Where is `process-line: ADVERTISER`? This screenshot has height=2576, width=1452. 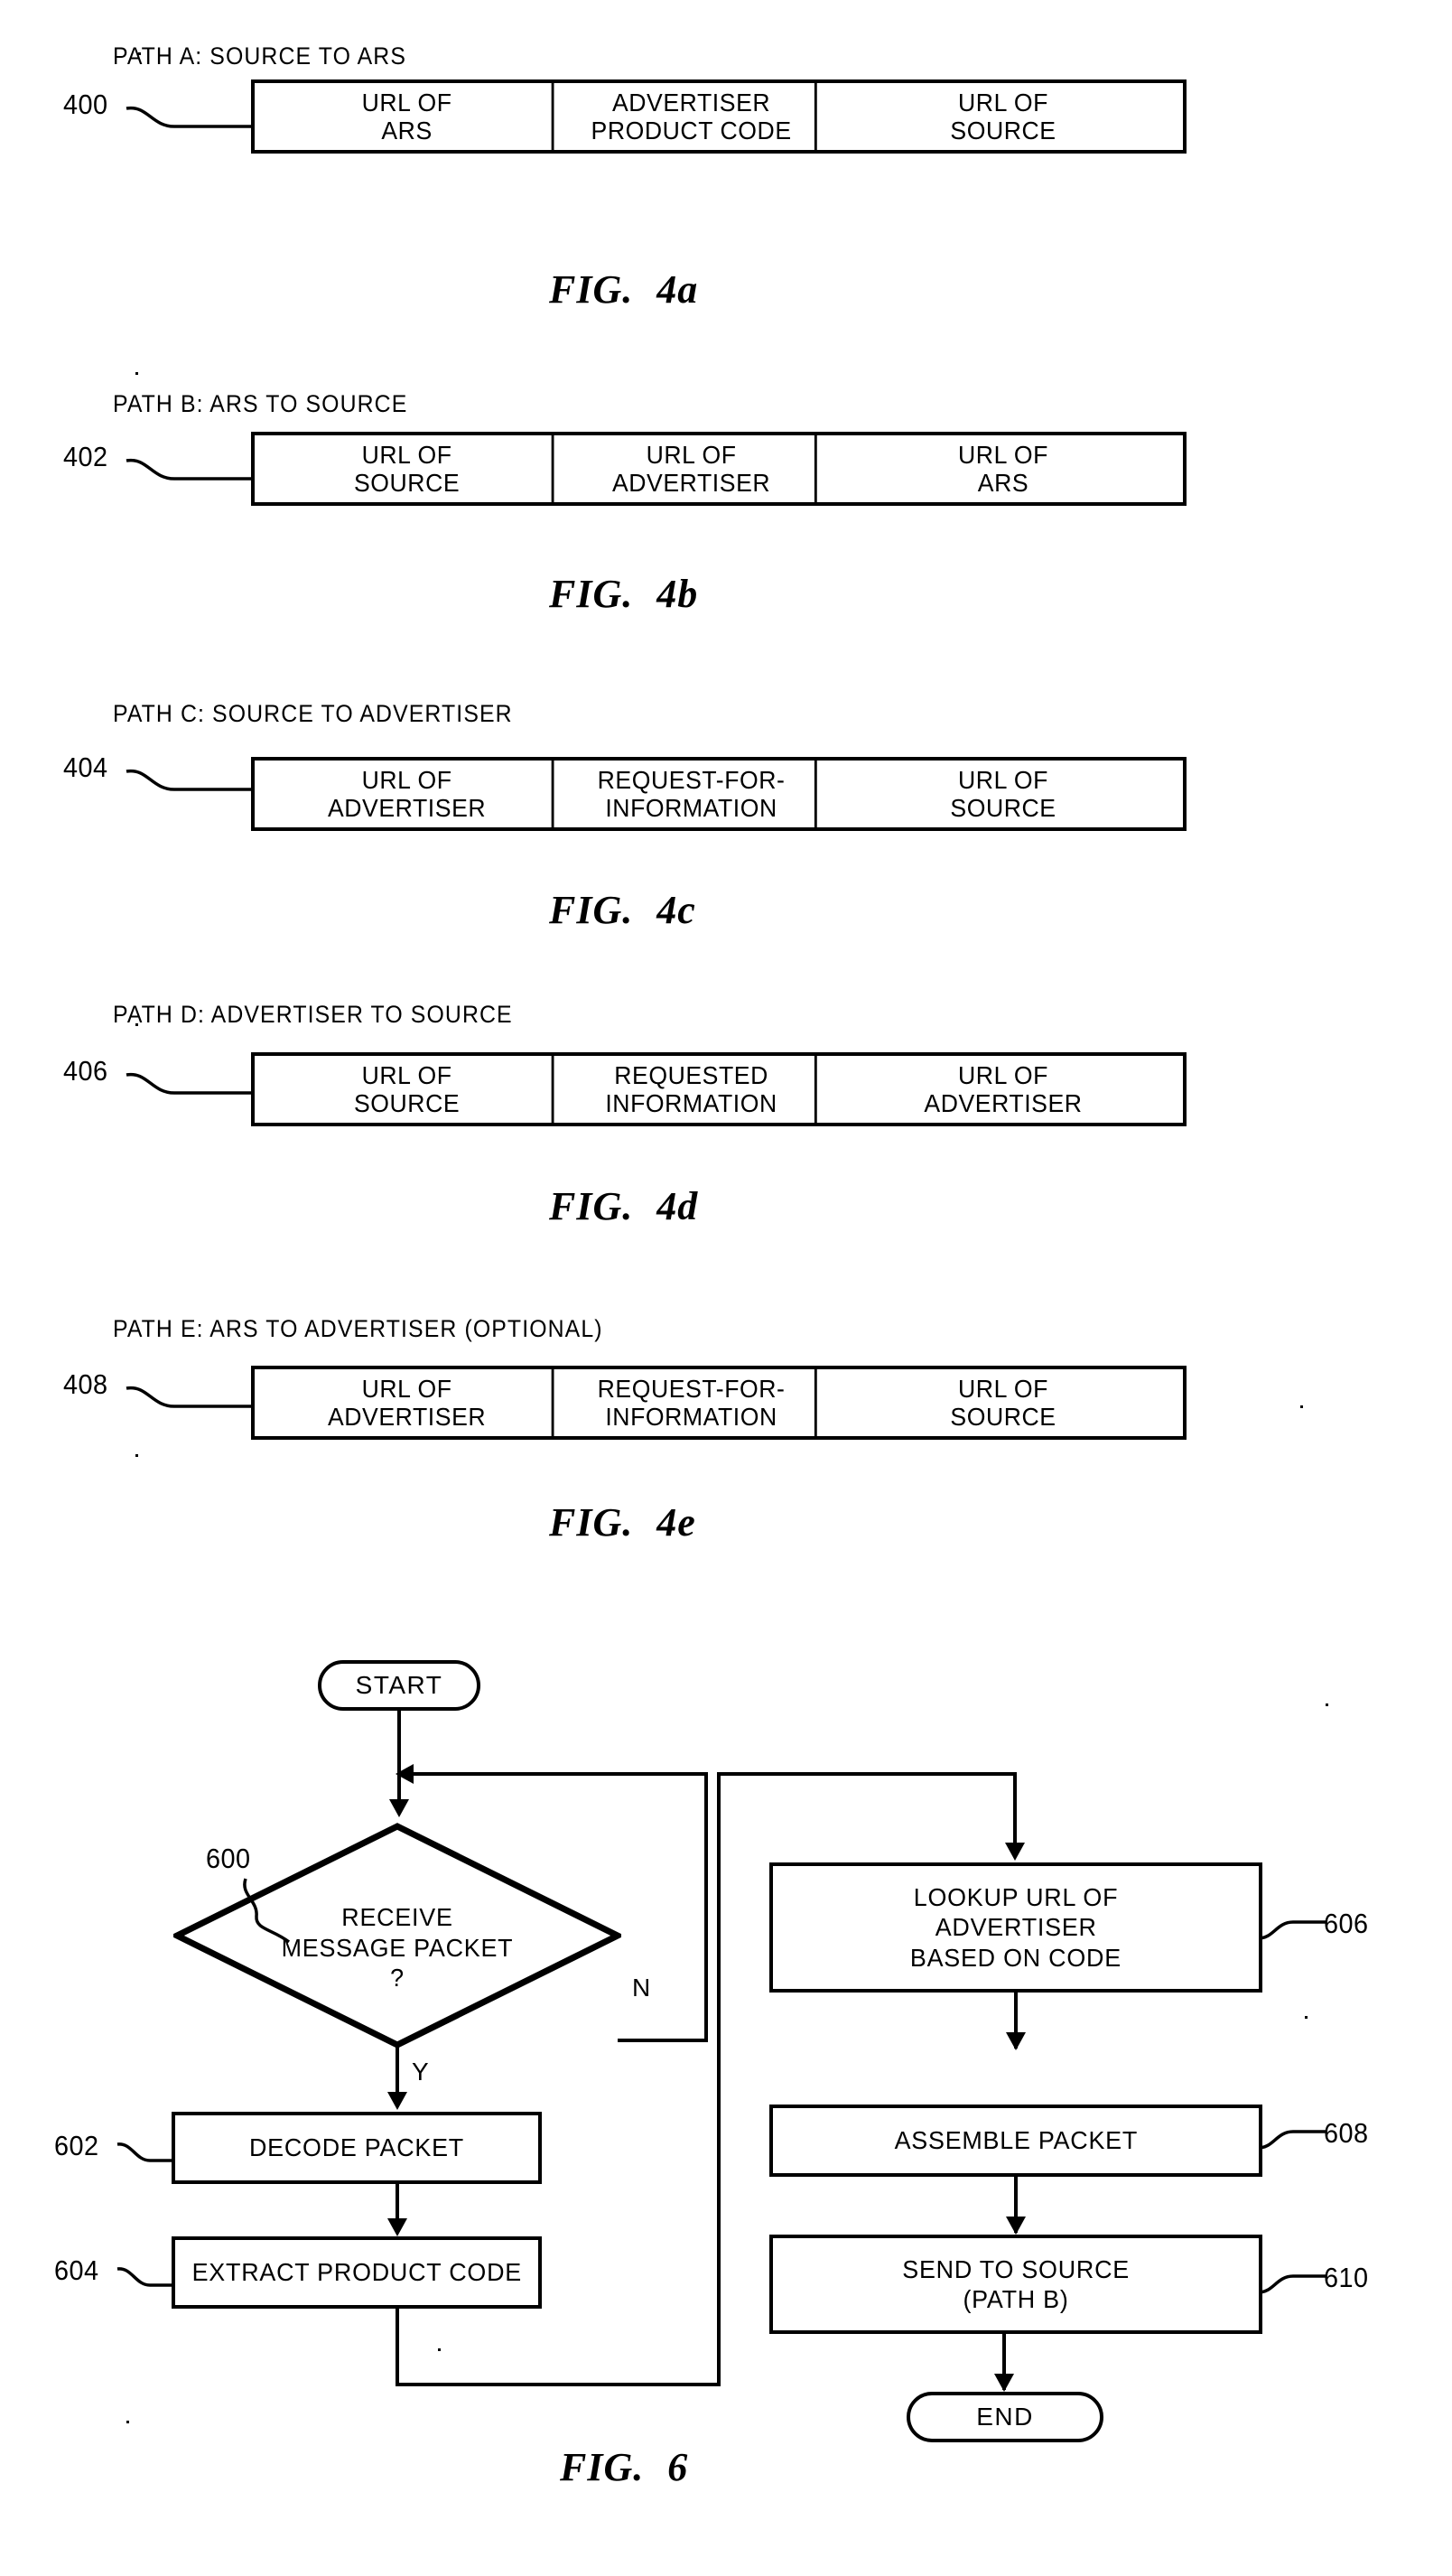 process-line: ADVERTISER is located at coordinates (1016, 1928).